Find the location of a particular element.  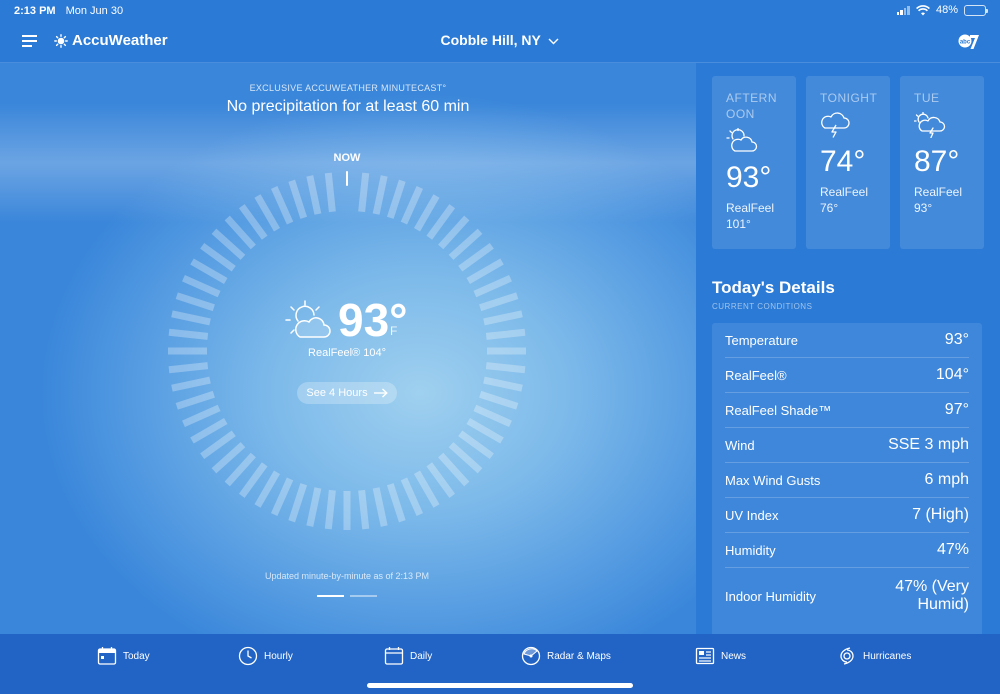

status-indicators: 48% is located at coordinates (942, 10).